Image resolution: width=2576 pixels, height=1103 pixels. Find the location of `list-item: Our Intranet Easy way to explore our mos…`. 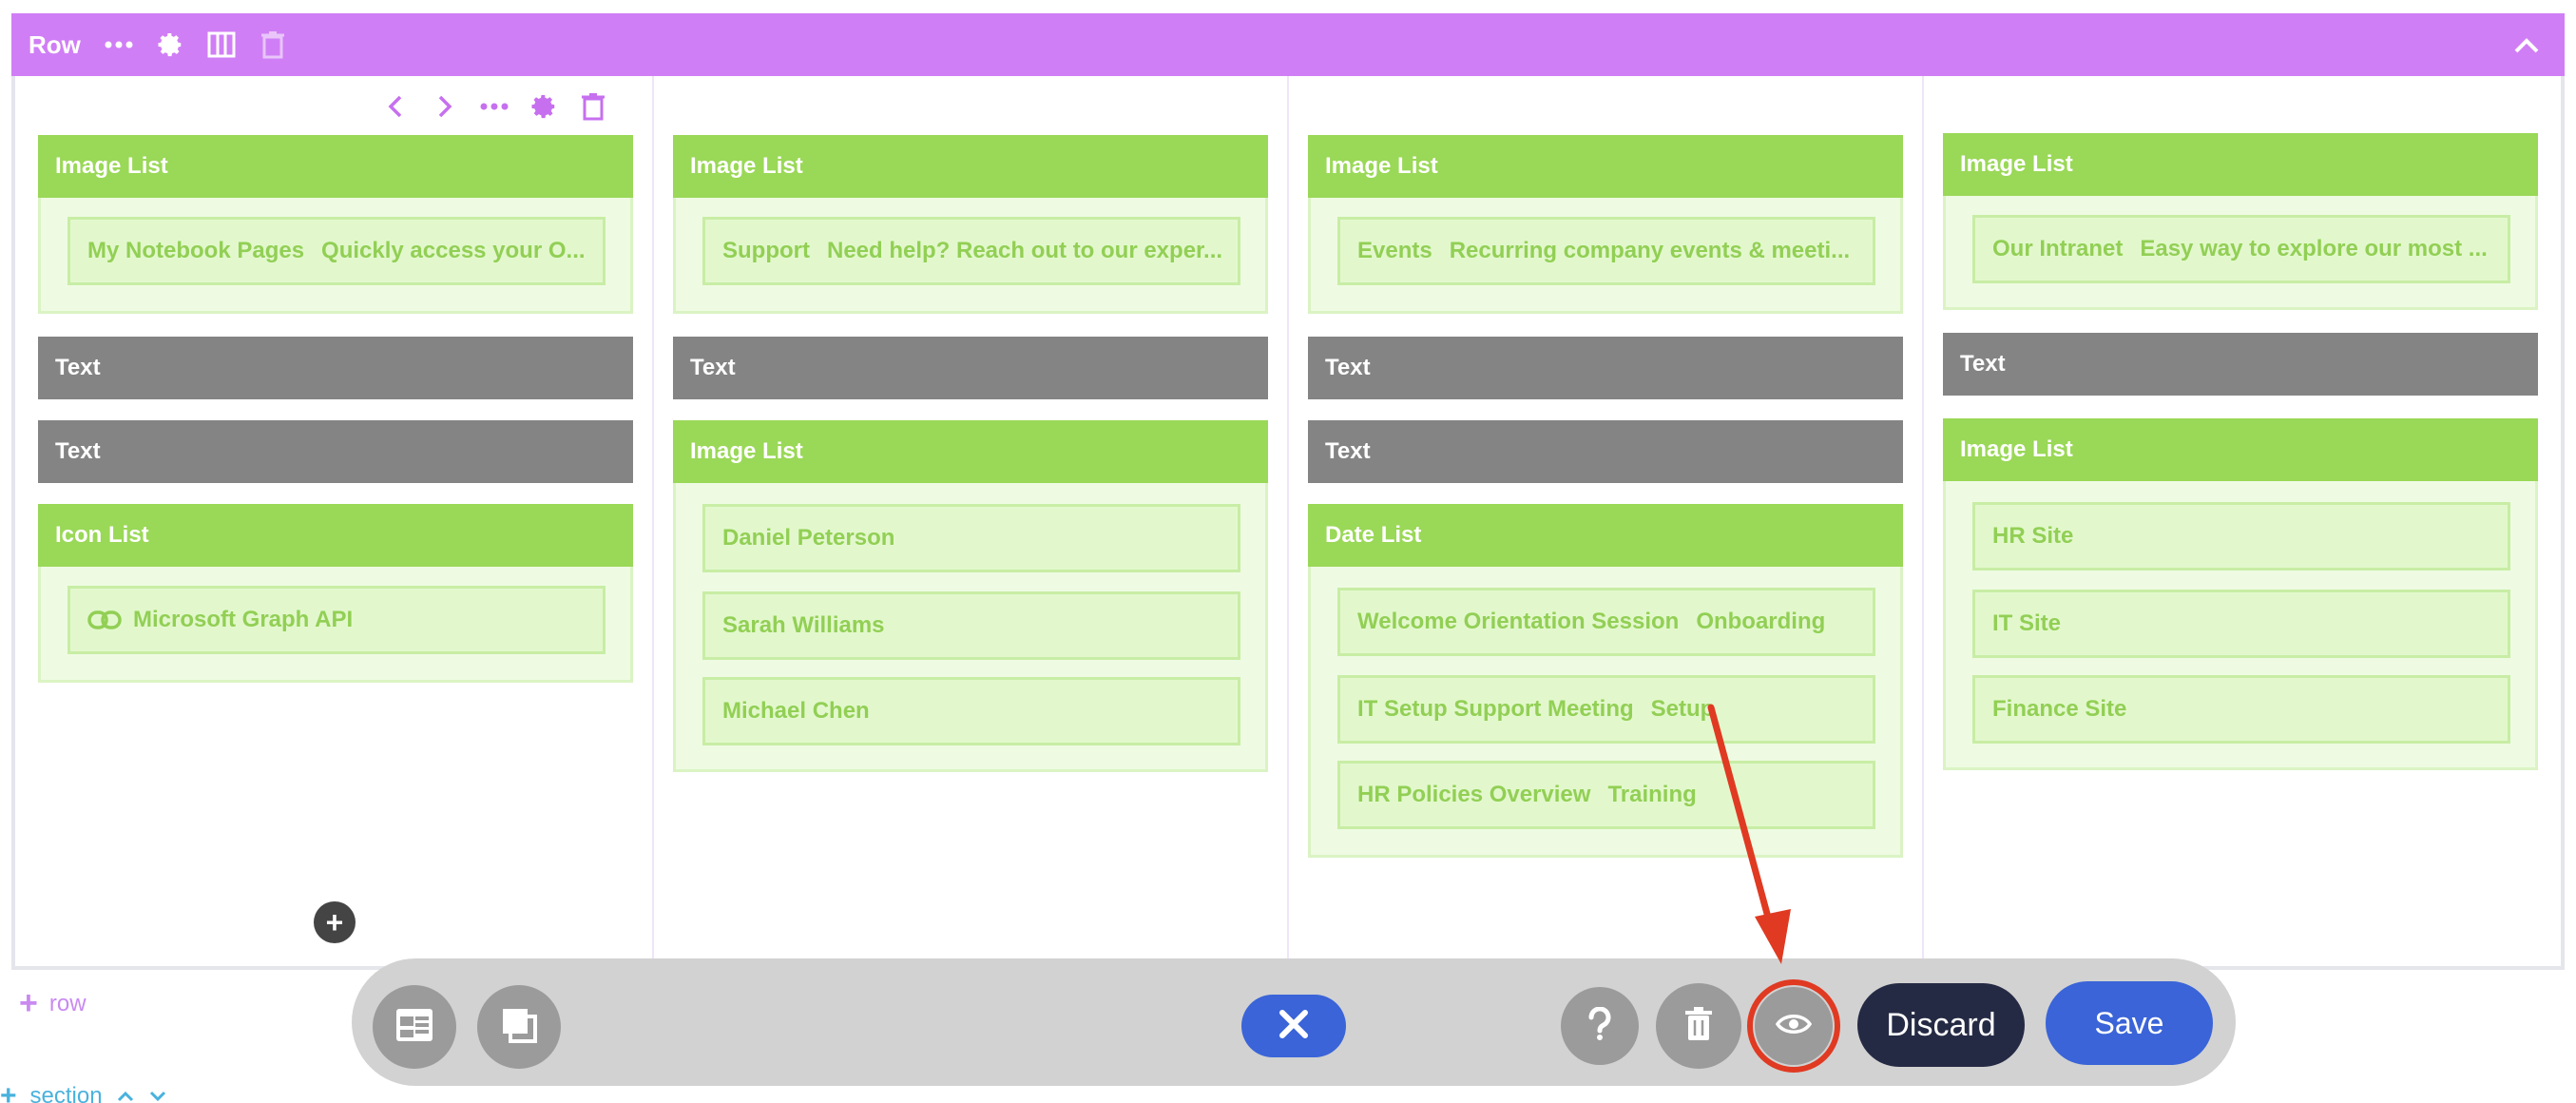

list-item: Our Intranet Easy way to explore our mos… is located at coordinates (2241, 249).